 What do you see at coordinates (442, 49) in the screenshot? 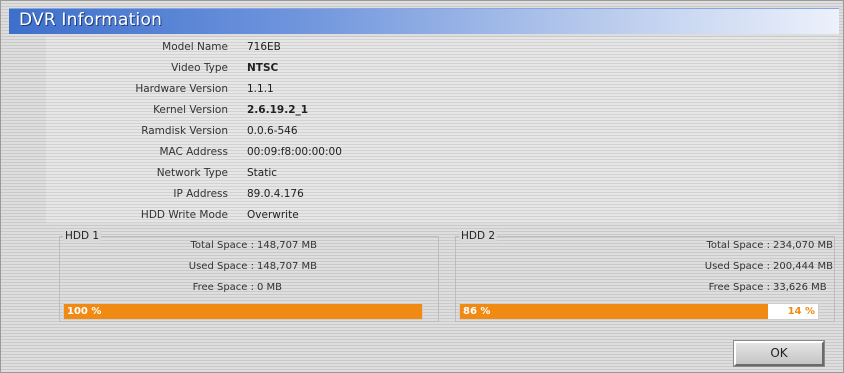
I see `info-row-model-name: Model Name 716EB` at bounding box center [442, 49].